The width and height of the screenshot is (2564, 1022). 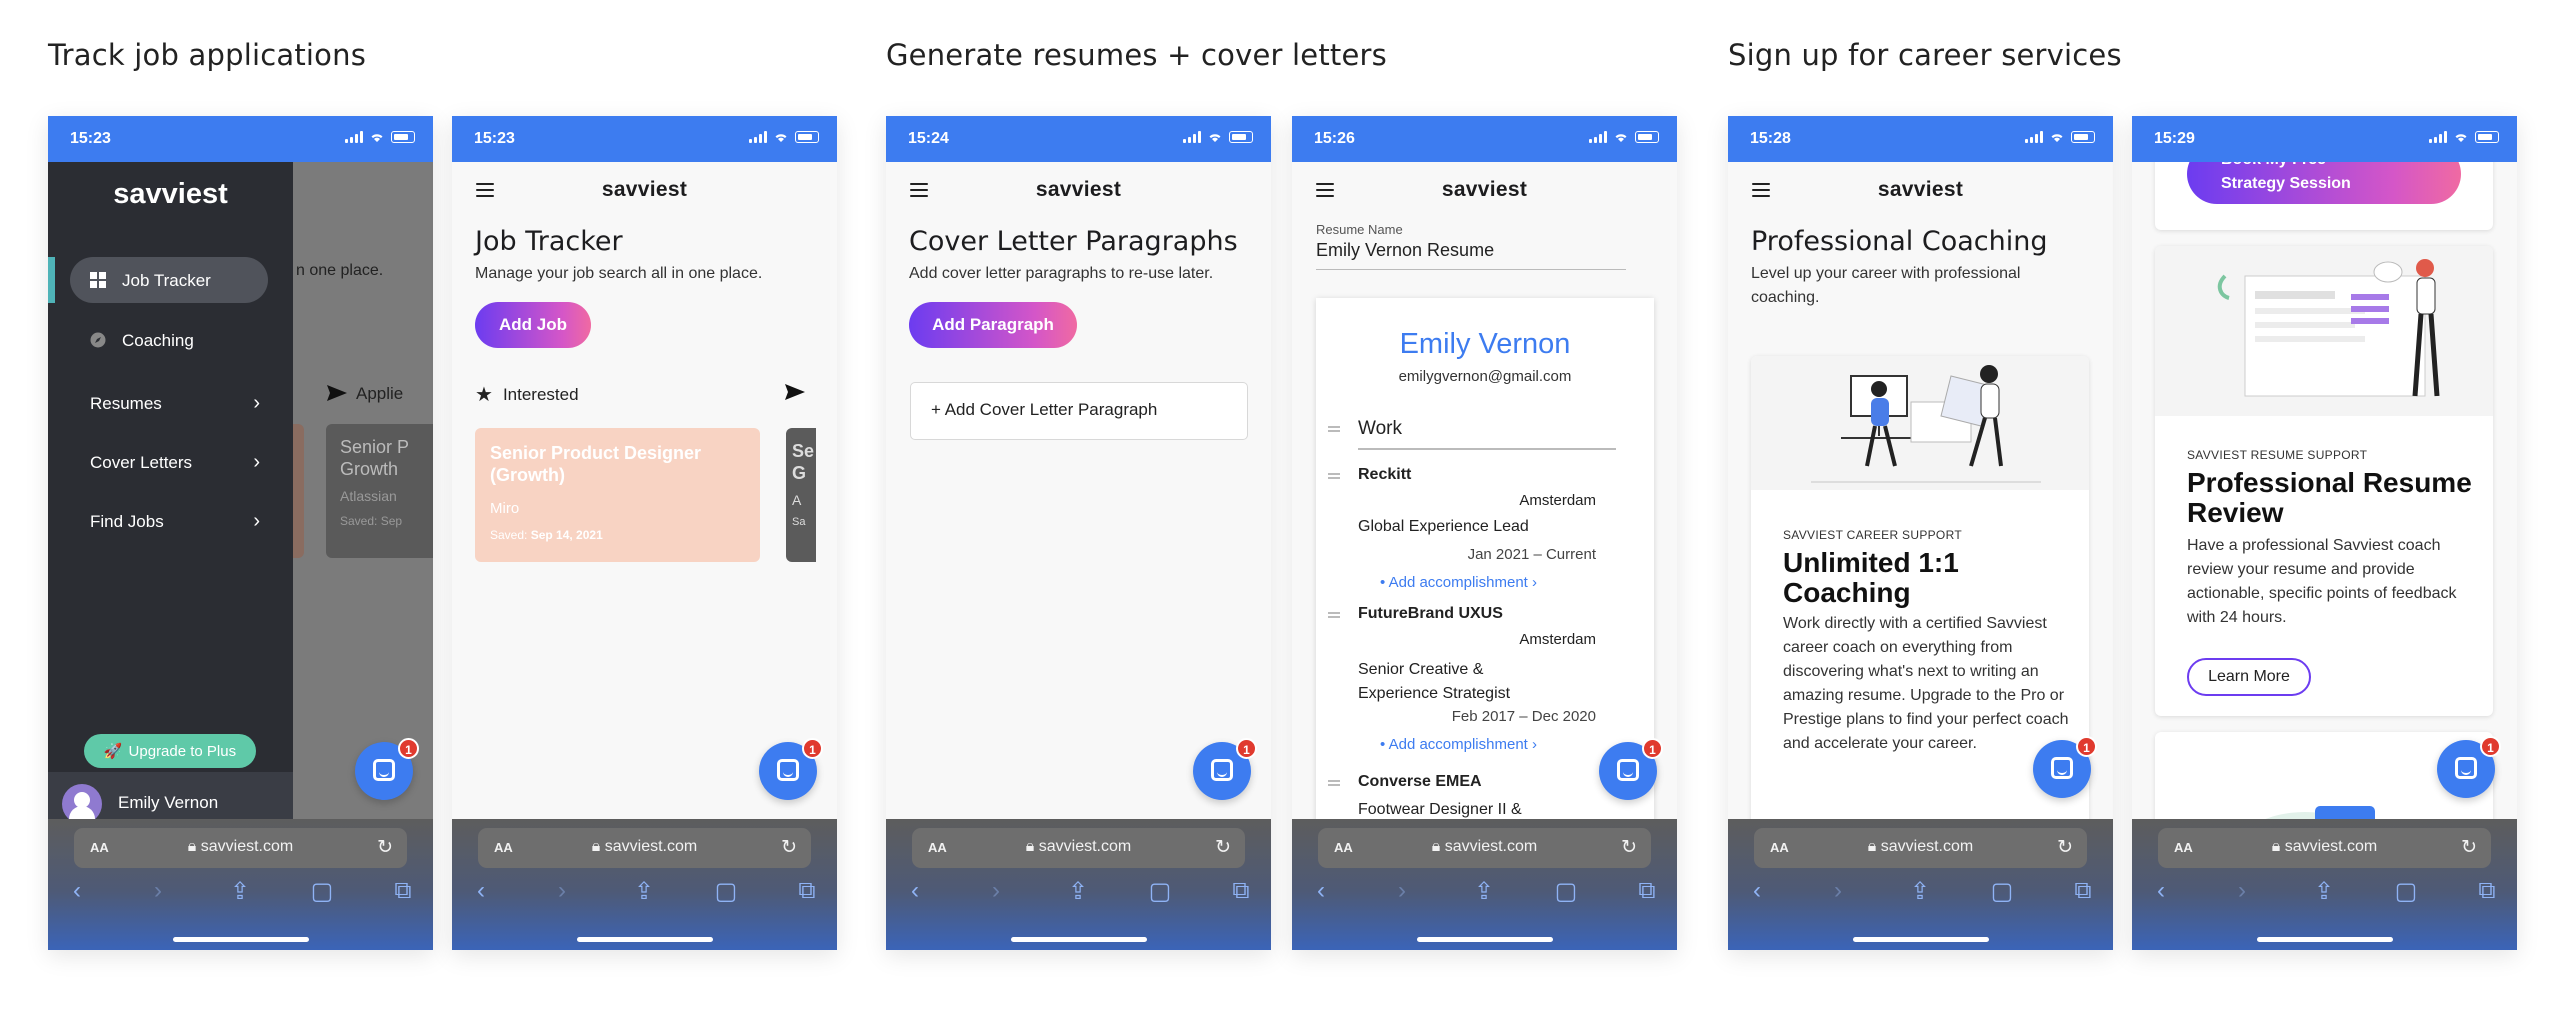 What do you see at coordinates (175, 408) in the screenshot?
I see `sidebar-item-resumes: Resumes ›` at bounding box center [175, 408].